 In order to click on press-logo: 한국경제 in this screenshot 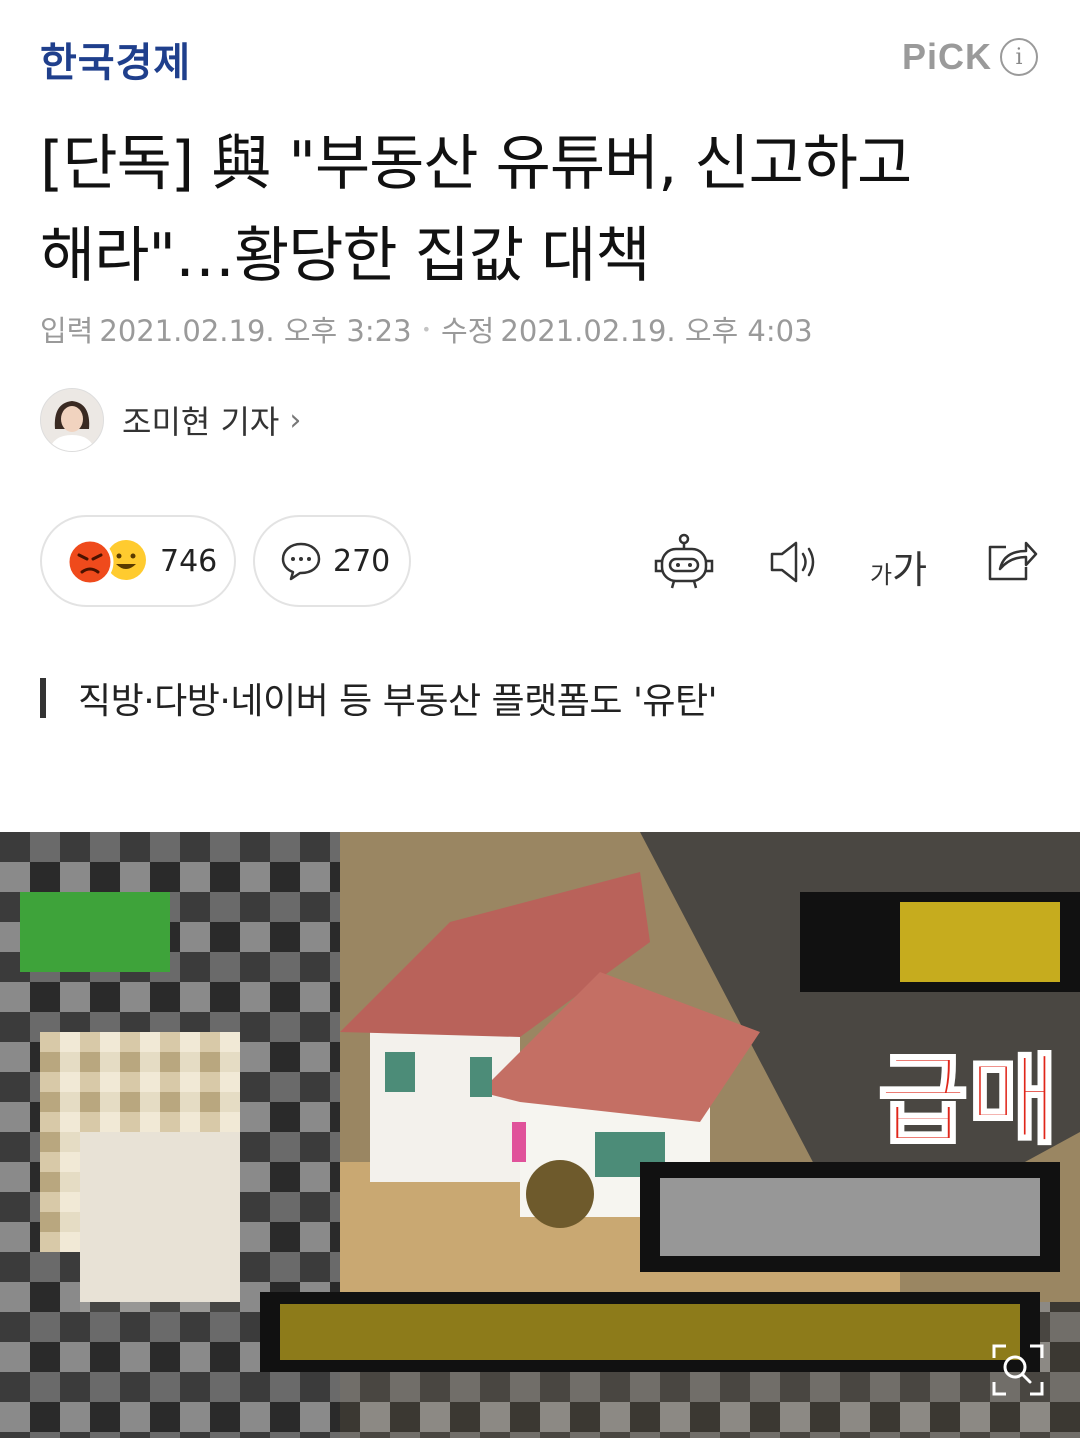, I will do `click(115, 59)`.